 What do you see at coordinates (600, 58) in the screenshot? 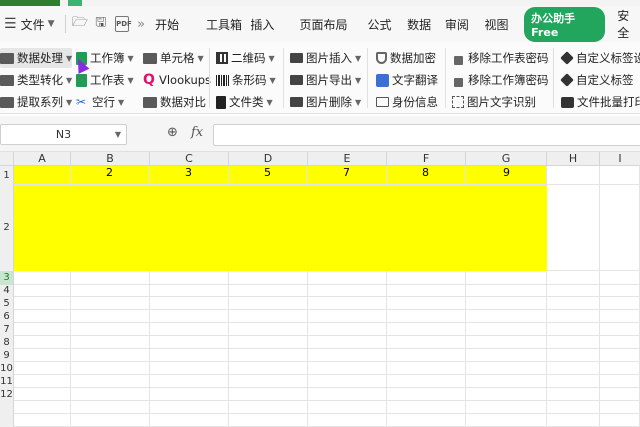
I see `custom-label-settings-button: 自定义标签设` at bounding box center [600, 58].